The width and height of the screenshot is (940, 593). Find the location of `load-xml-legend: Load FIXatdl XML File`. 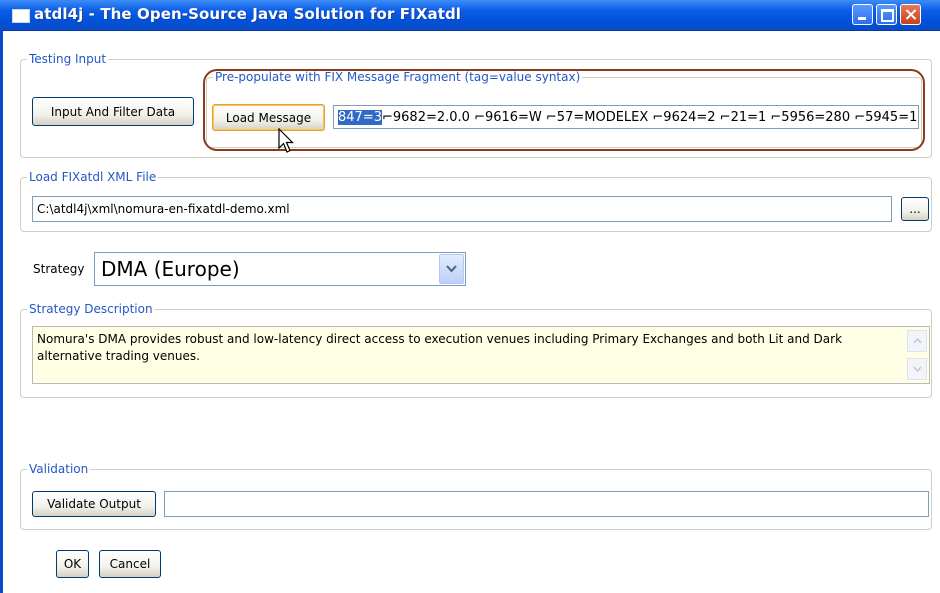

load-xml-legend: Load FIXatdl XML File is located at coordinates (93, 177).